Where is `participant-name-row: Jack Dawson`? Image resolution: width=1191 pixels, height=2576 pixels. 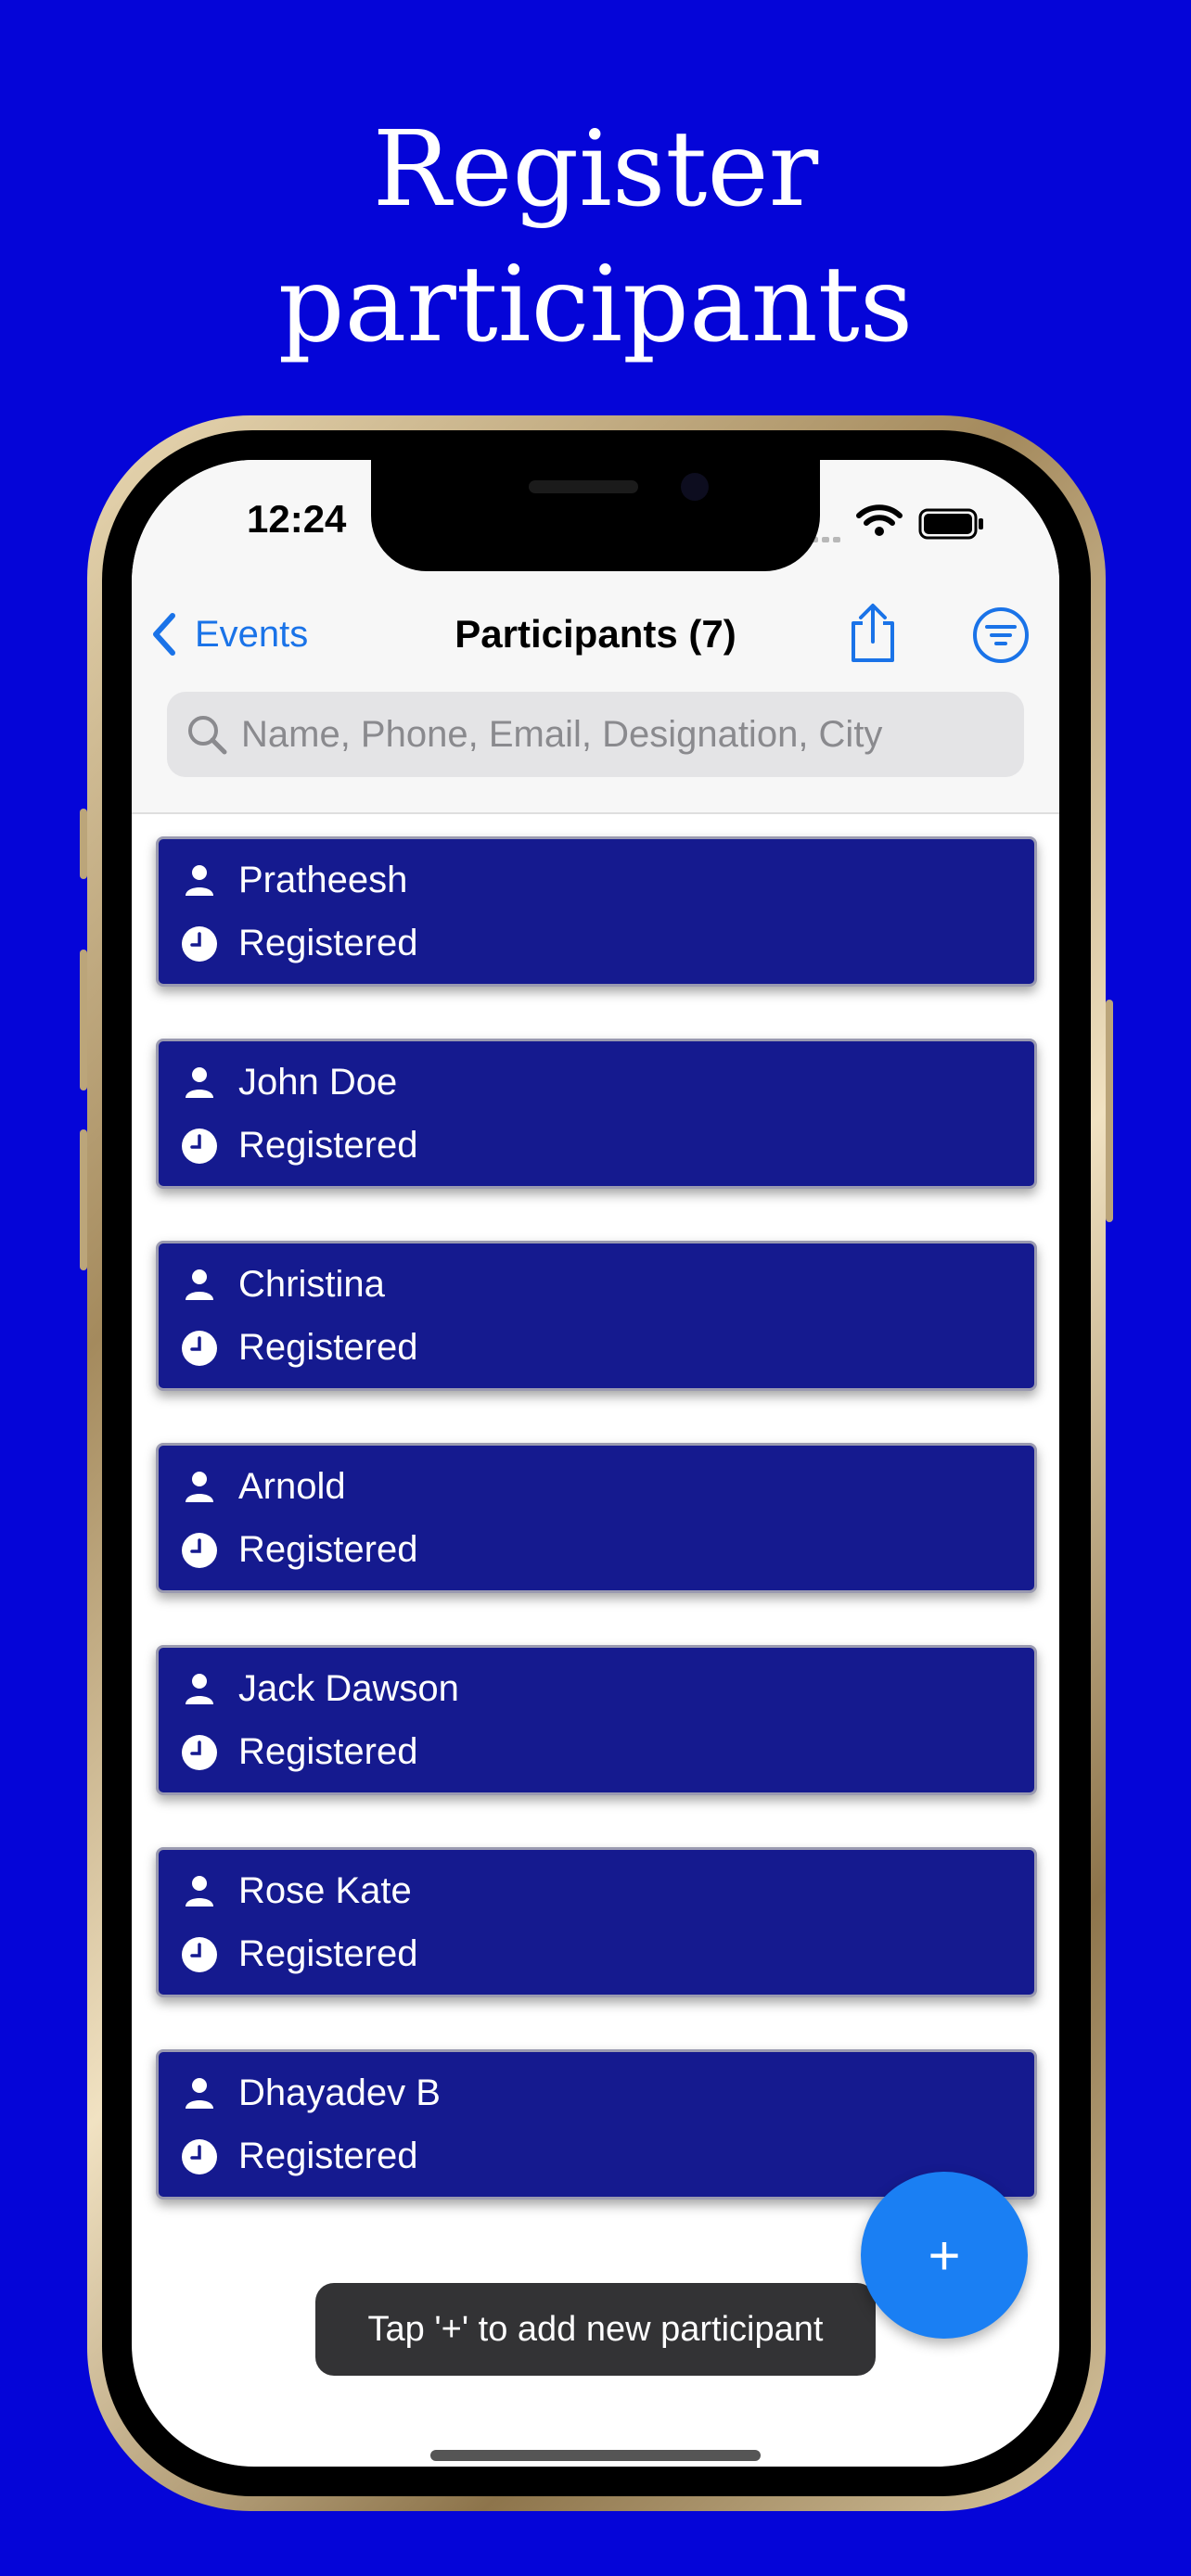
participant-name-row: Jack Dawson is located at coordinates (320, 1689).